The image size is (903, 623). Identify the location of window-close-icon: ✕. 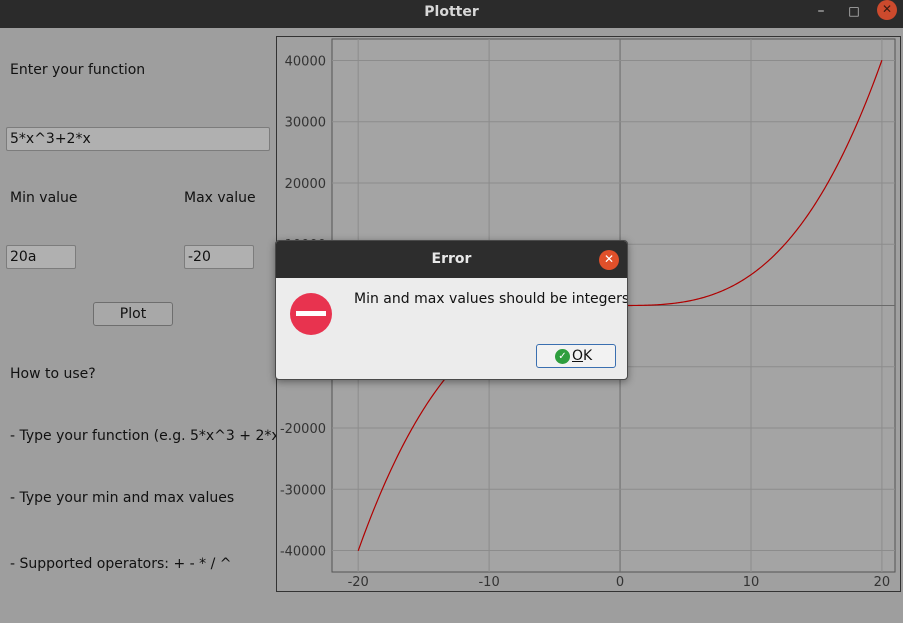
(887, 10).